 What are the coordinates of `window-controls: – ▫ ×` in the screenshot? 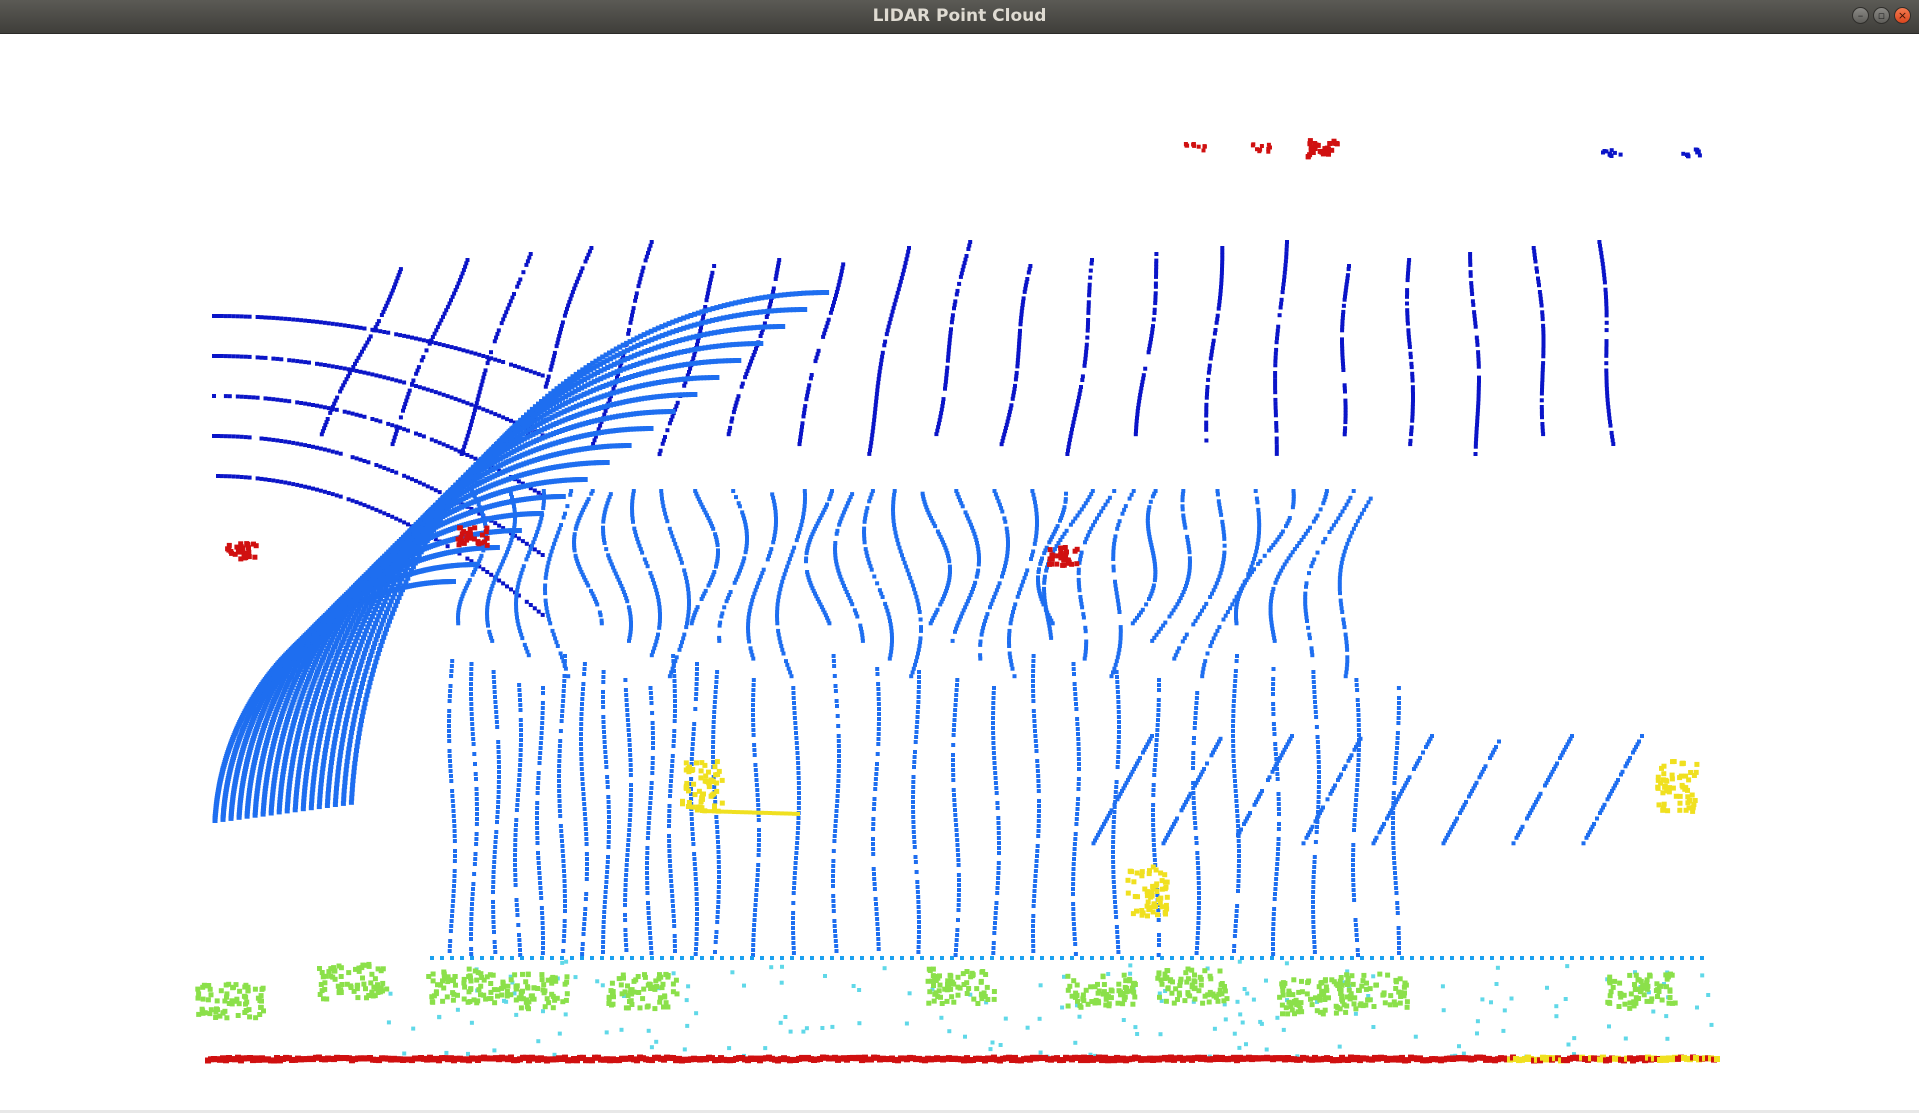 It's located at (1881, 16).